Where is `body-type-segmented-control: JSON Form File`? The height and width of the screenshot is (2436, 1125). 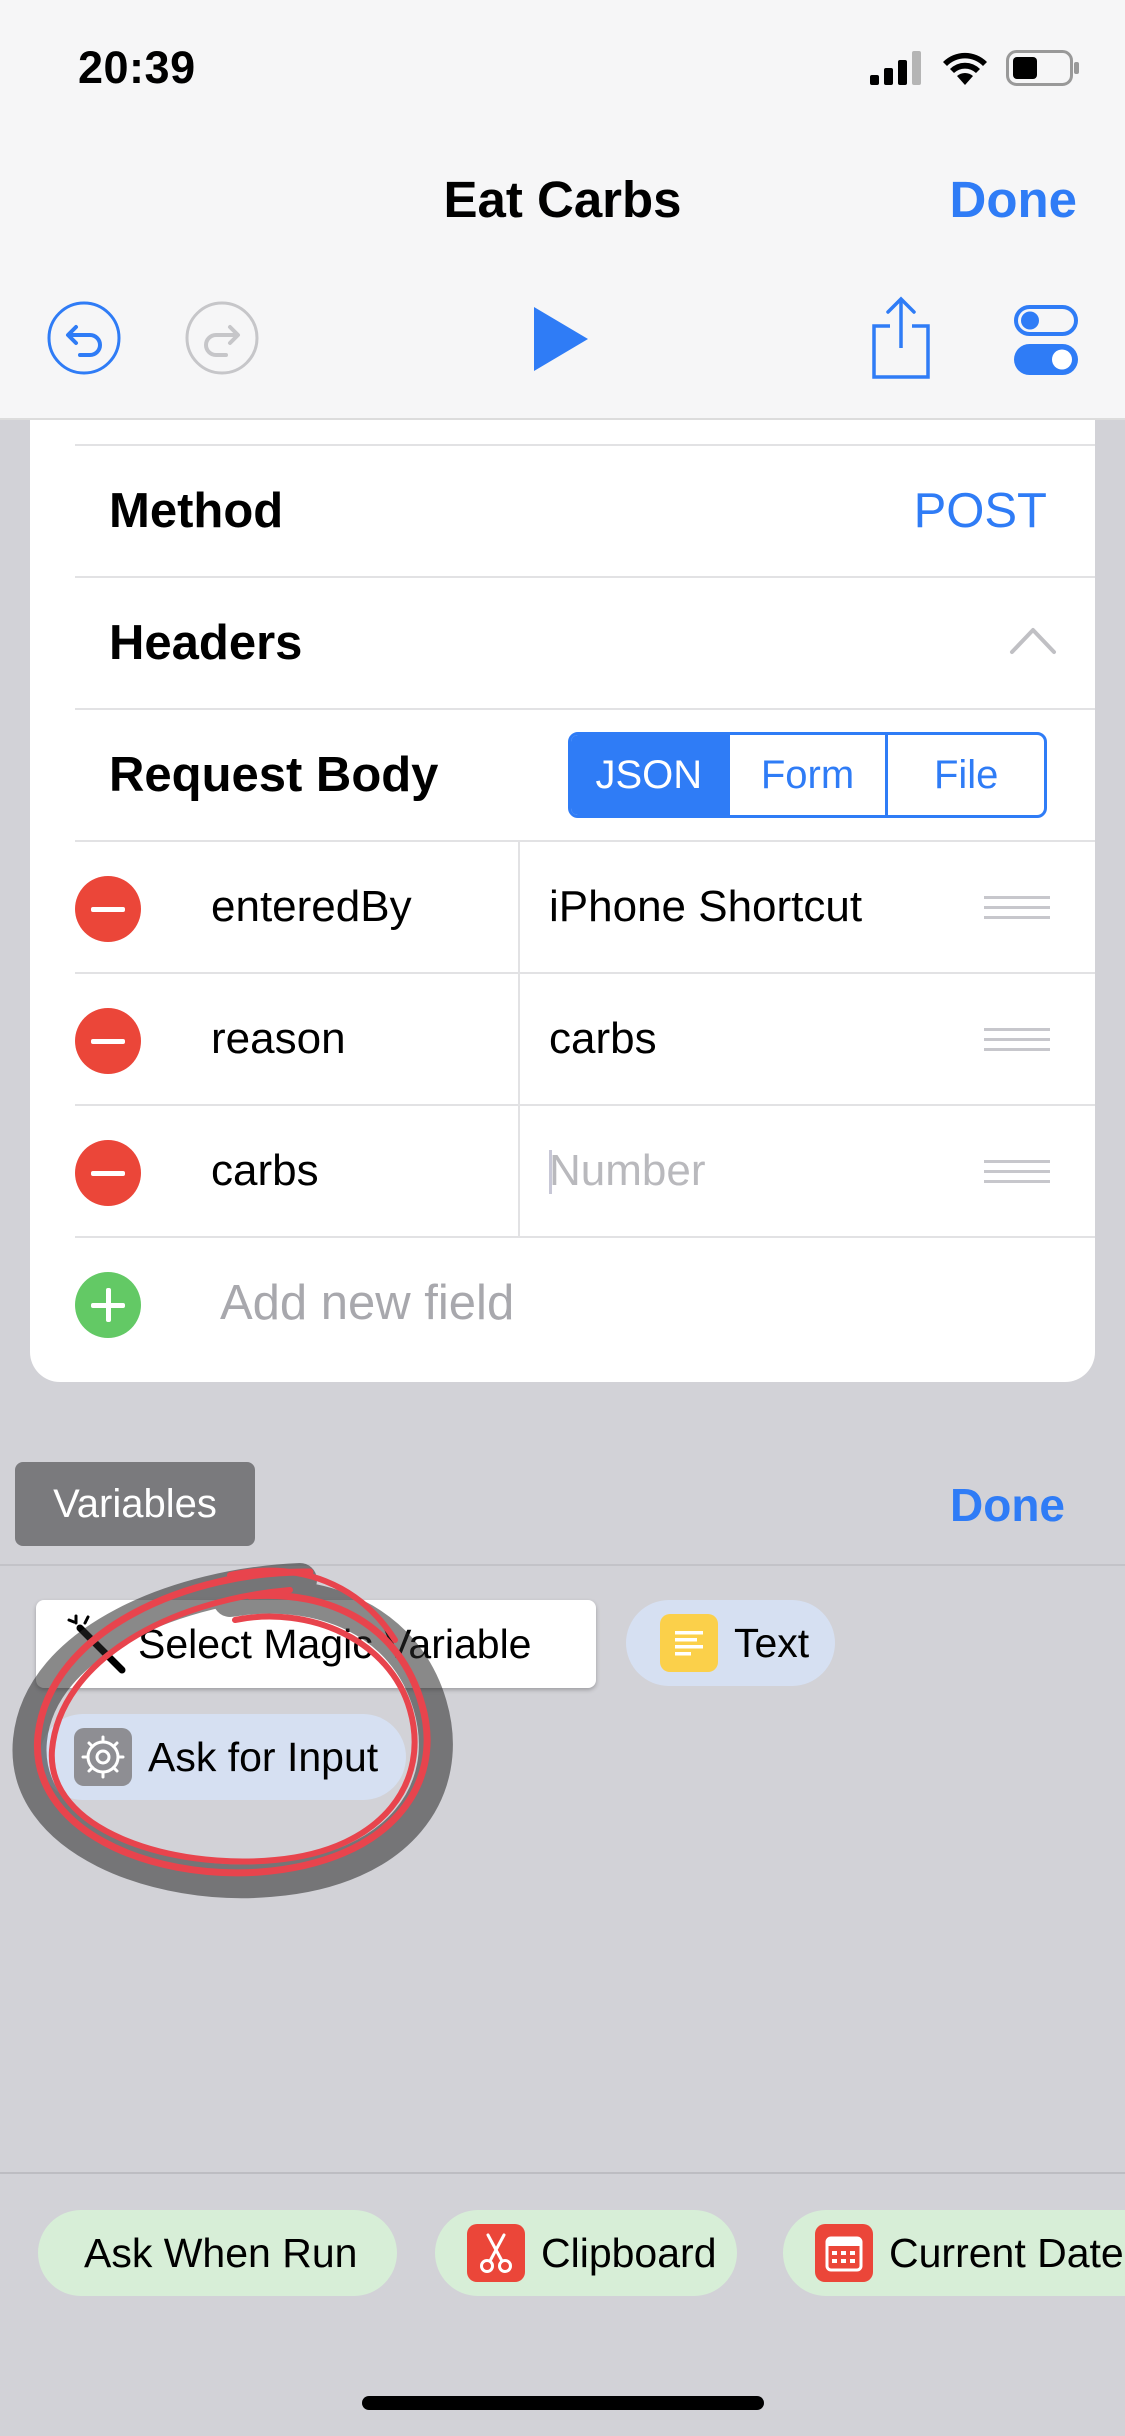
body-type-segmented-control: JSON Form File is located at coordinates (807, 775).